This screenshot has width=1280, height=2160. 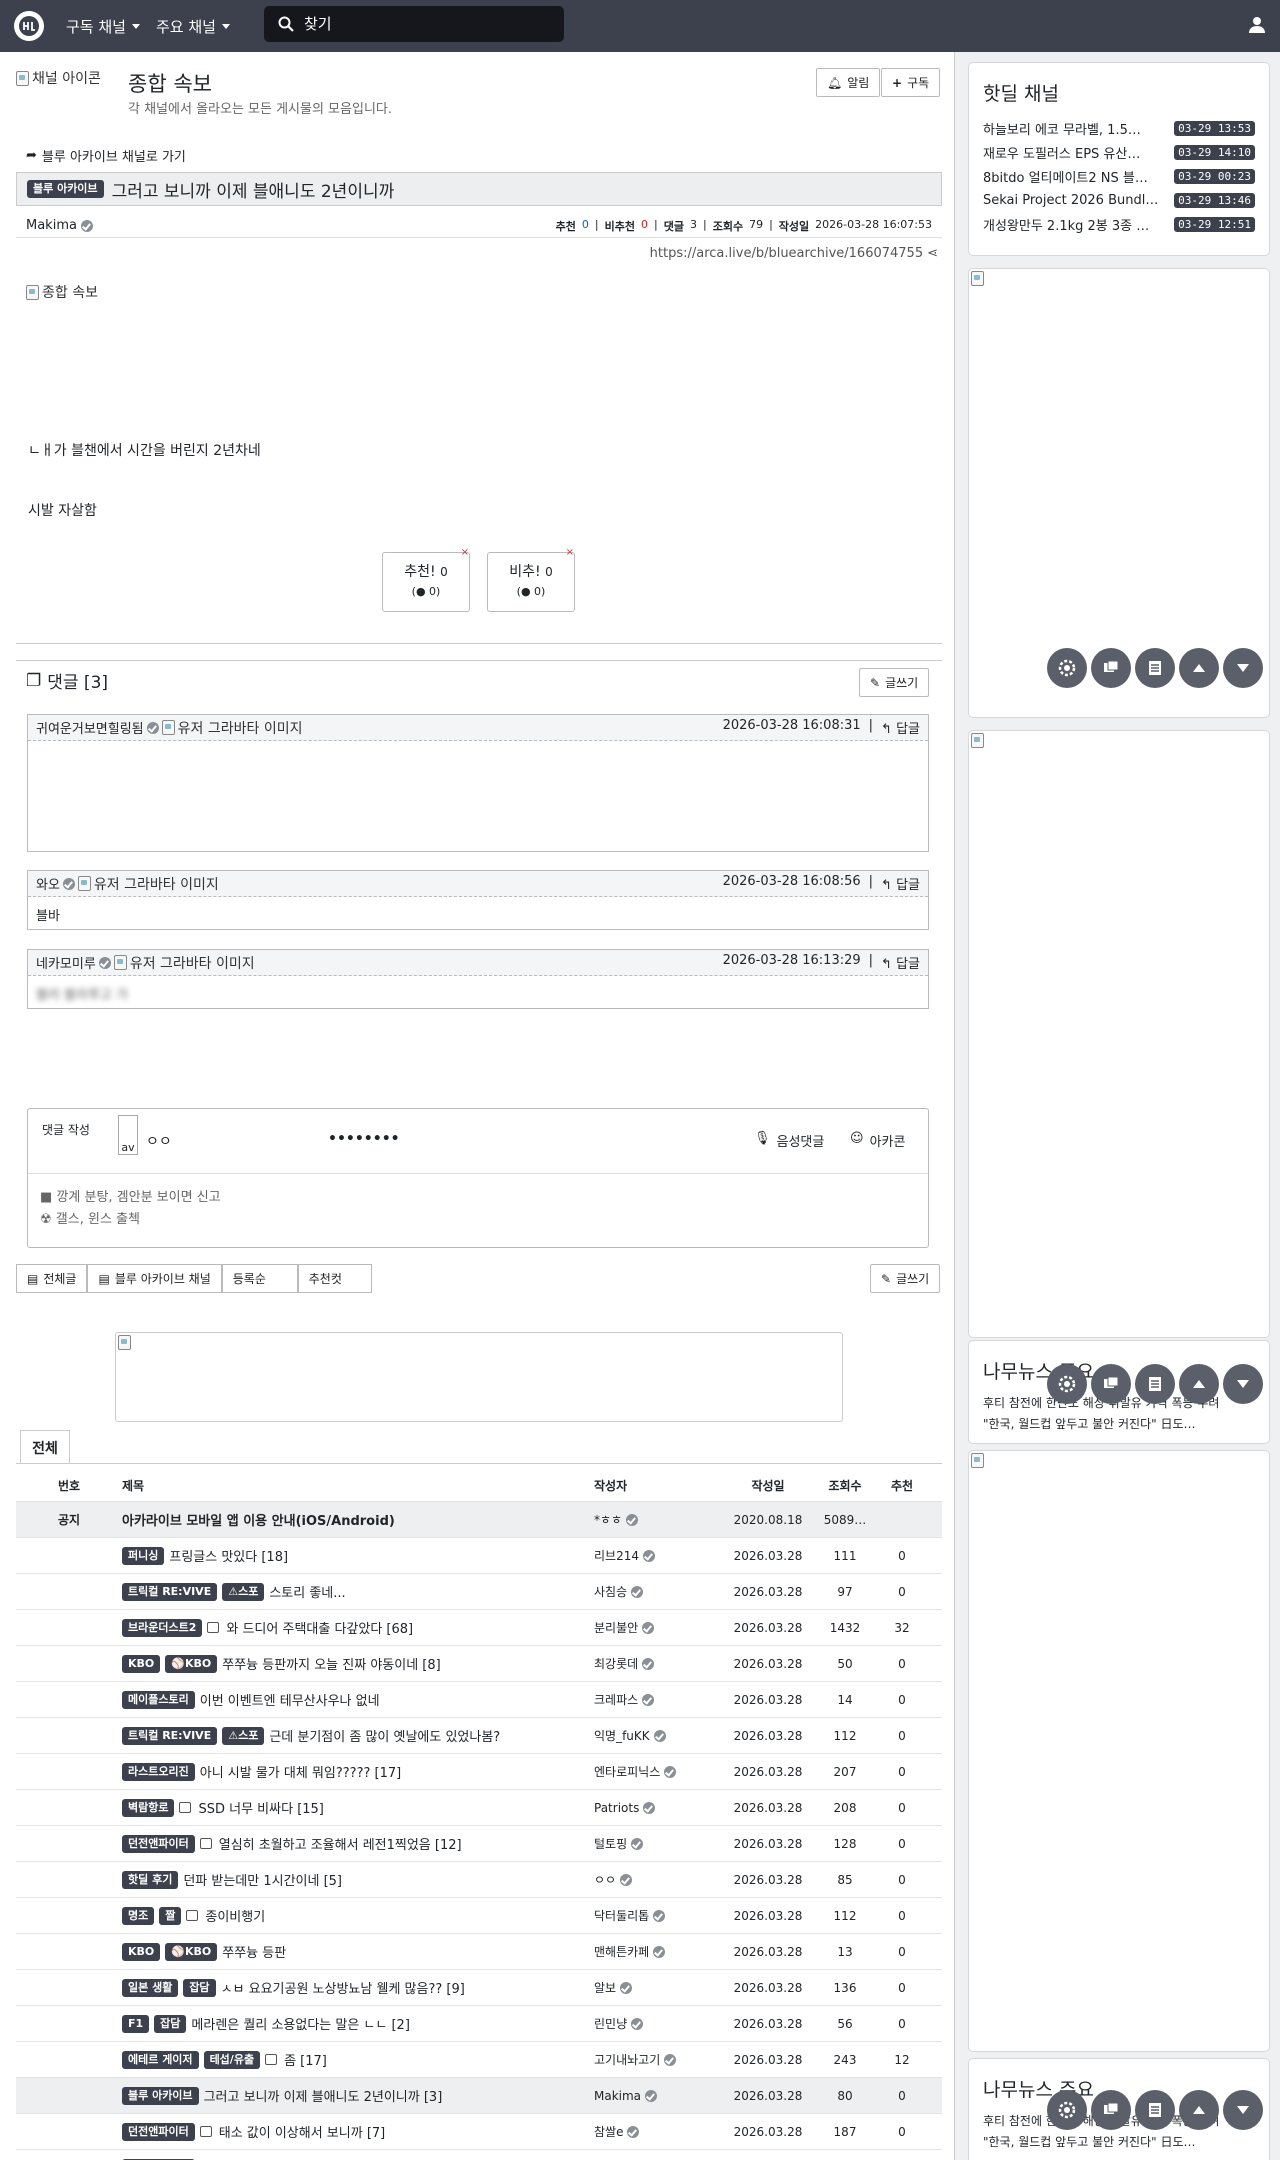 I want to click on write-button: ✎ 글쓰기, so click(x=894, y=682).